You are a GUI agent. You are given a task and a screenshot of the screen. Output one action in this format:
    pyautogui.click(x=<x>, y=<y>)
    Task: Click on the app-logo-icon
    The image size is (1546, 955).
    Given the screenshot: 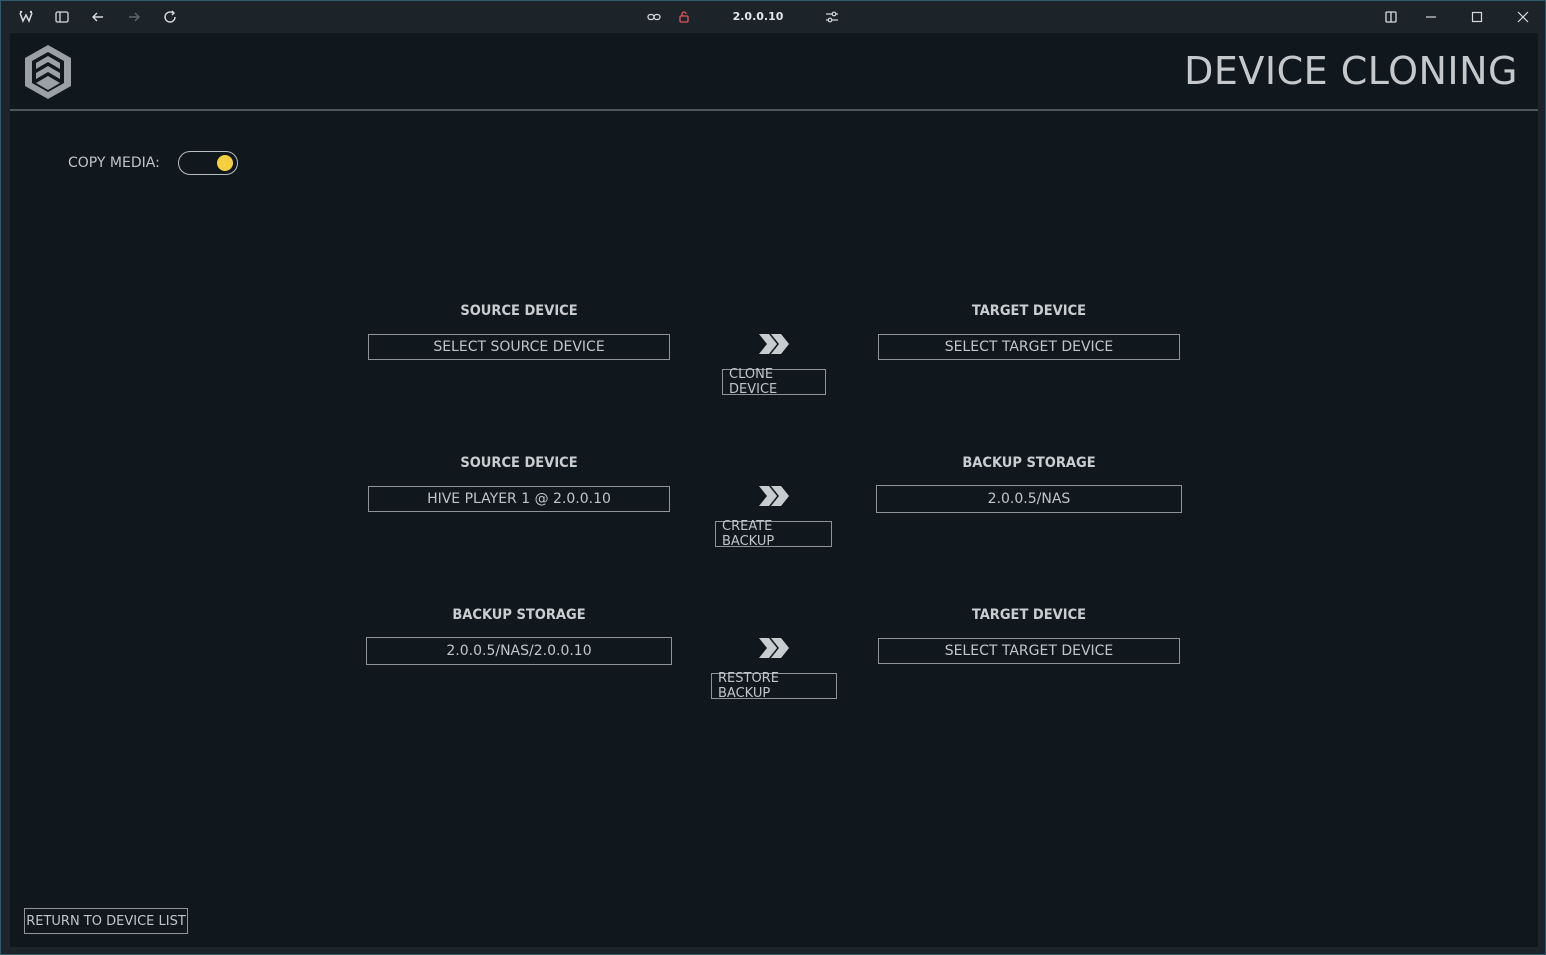 What is the action you would take?
    pyautogui.click(x=26, y=17)
    